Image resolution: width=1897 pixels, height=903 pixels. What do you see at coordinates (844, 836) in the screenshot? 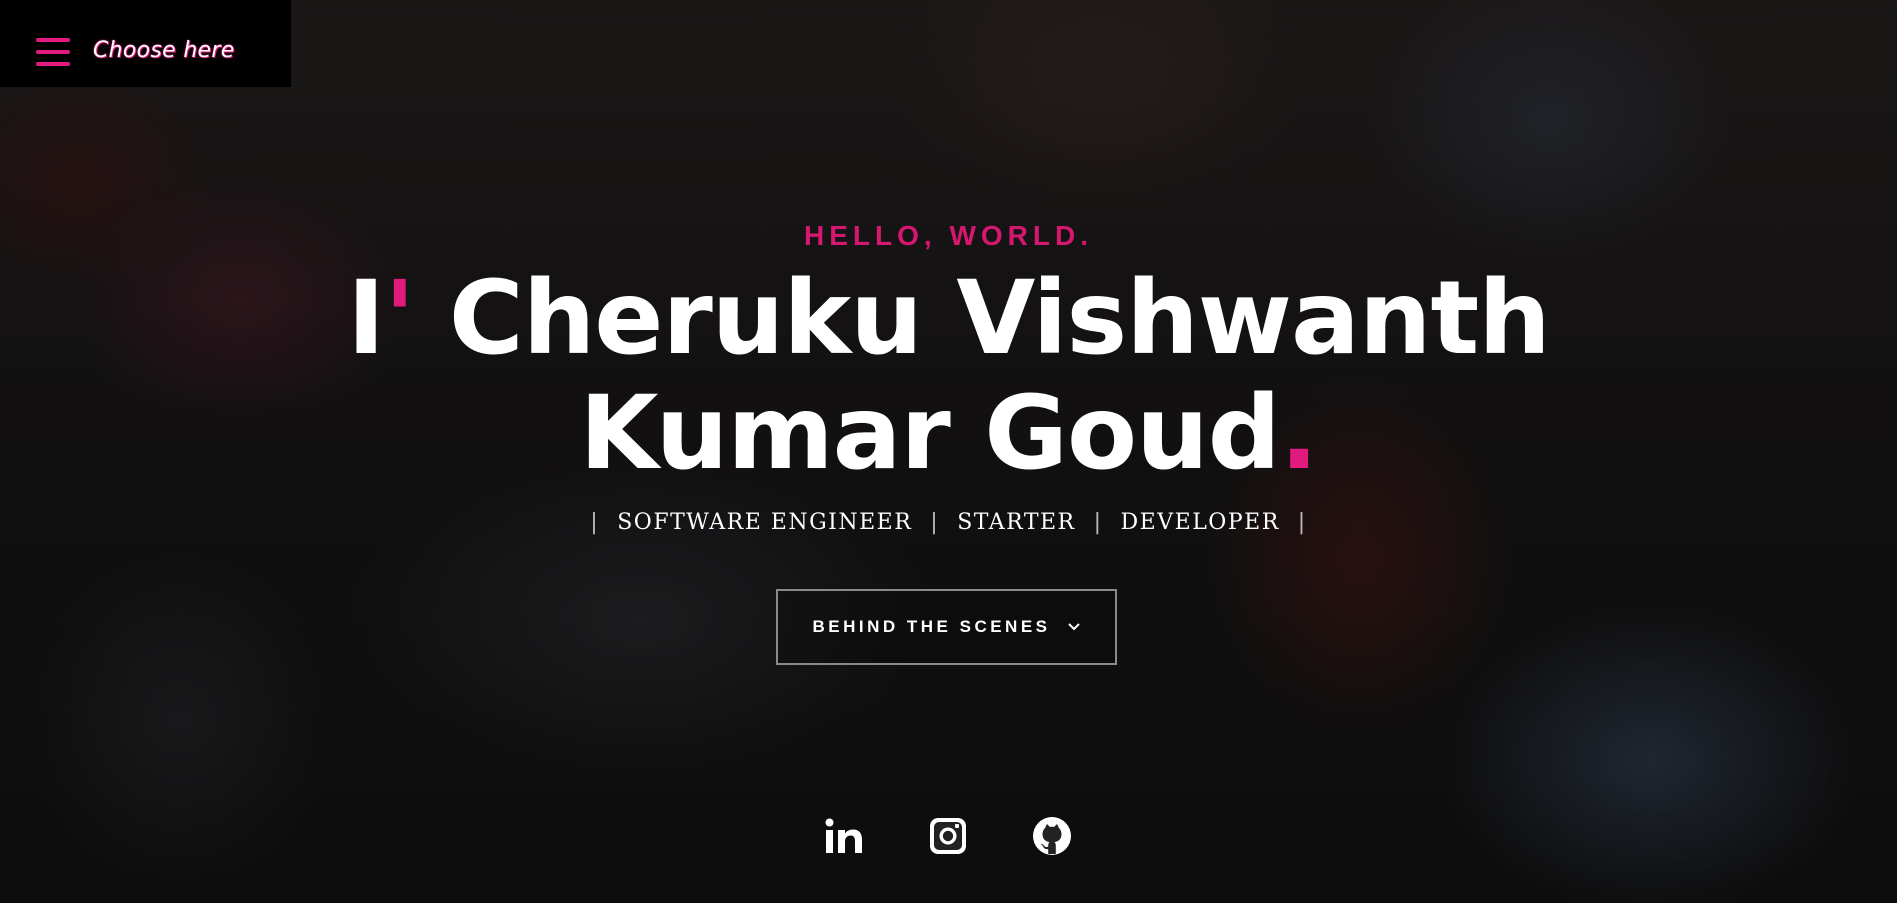
I see `linkedin-icon` at bounding box center [844, 836].